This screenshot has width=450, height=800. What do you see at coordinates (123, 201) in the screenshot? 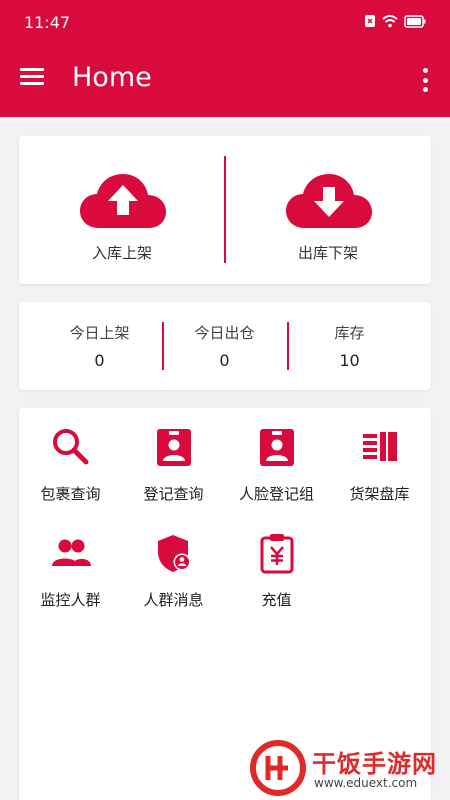
I see `cloud-upload-icon` at bounding box center [123, 201].